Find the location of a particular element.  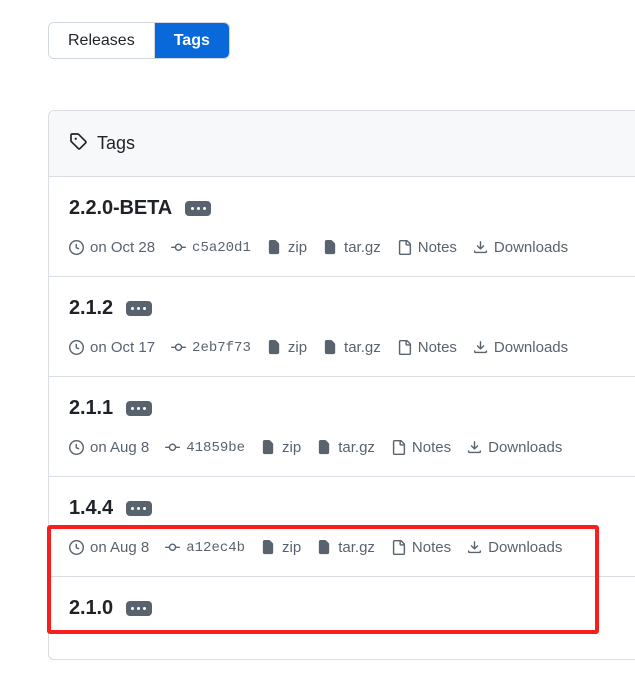

tag-commit: 2eb7f73 is located at coordinates (211, 348).